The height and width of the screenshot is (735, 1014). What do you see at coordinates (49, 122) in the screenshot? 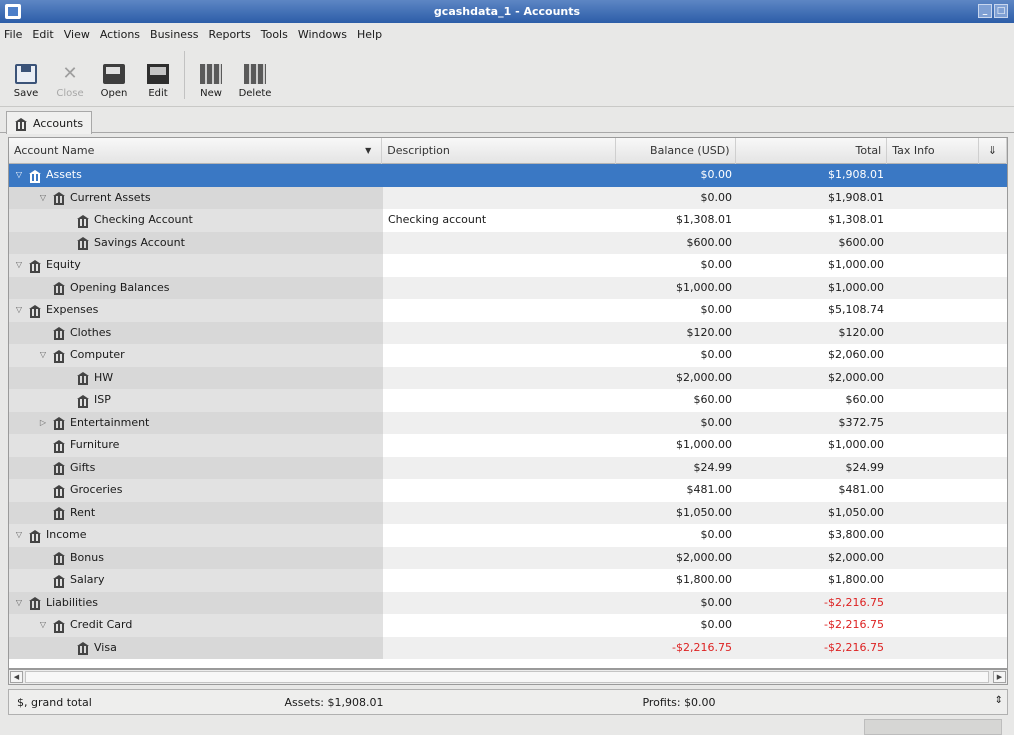
I see `tab-accounts: Accounts` at bounding box center [49, 122].